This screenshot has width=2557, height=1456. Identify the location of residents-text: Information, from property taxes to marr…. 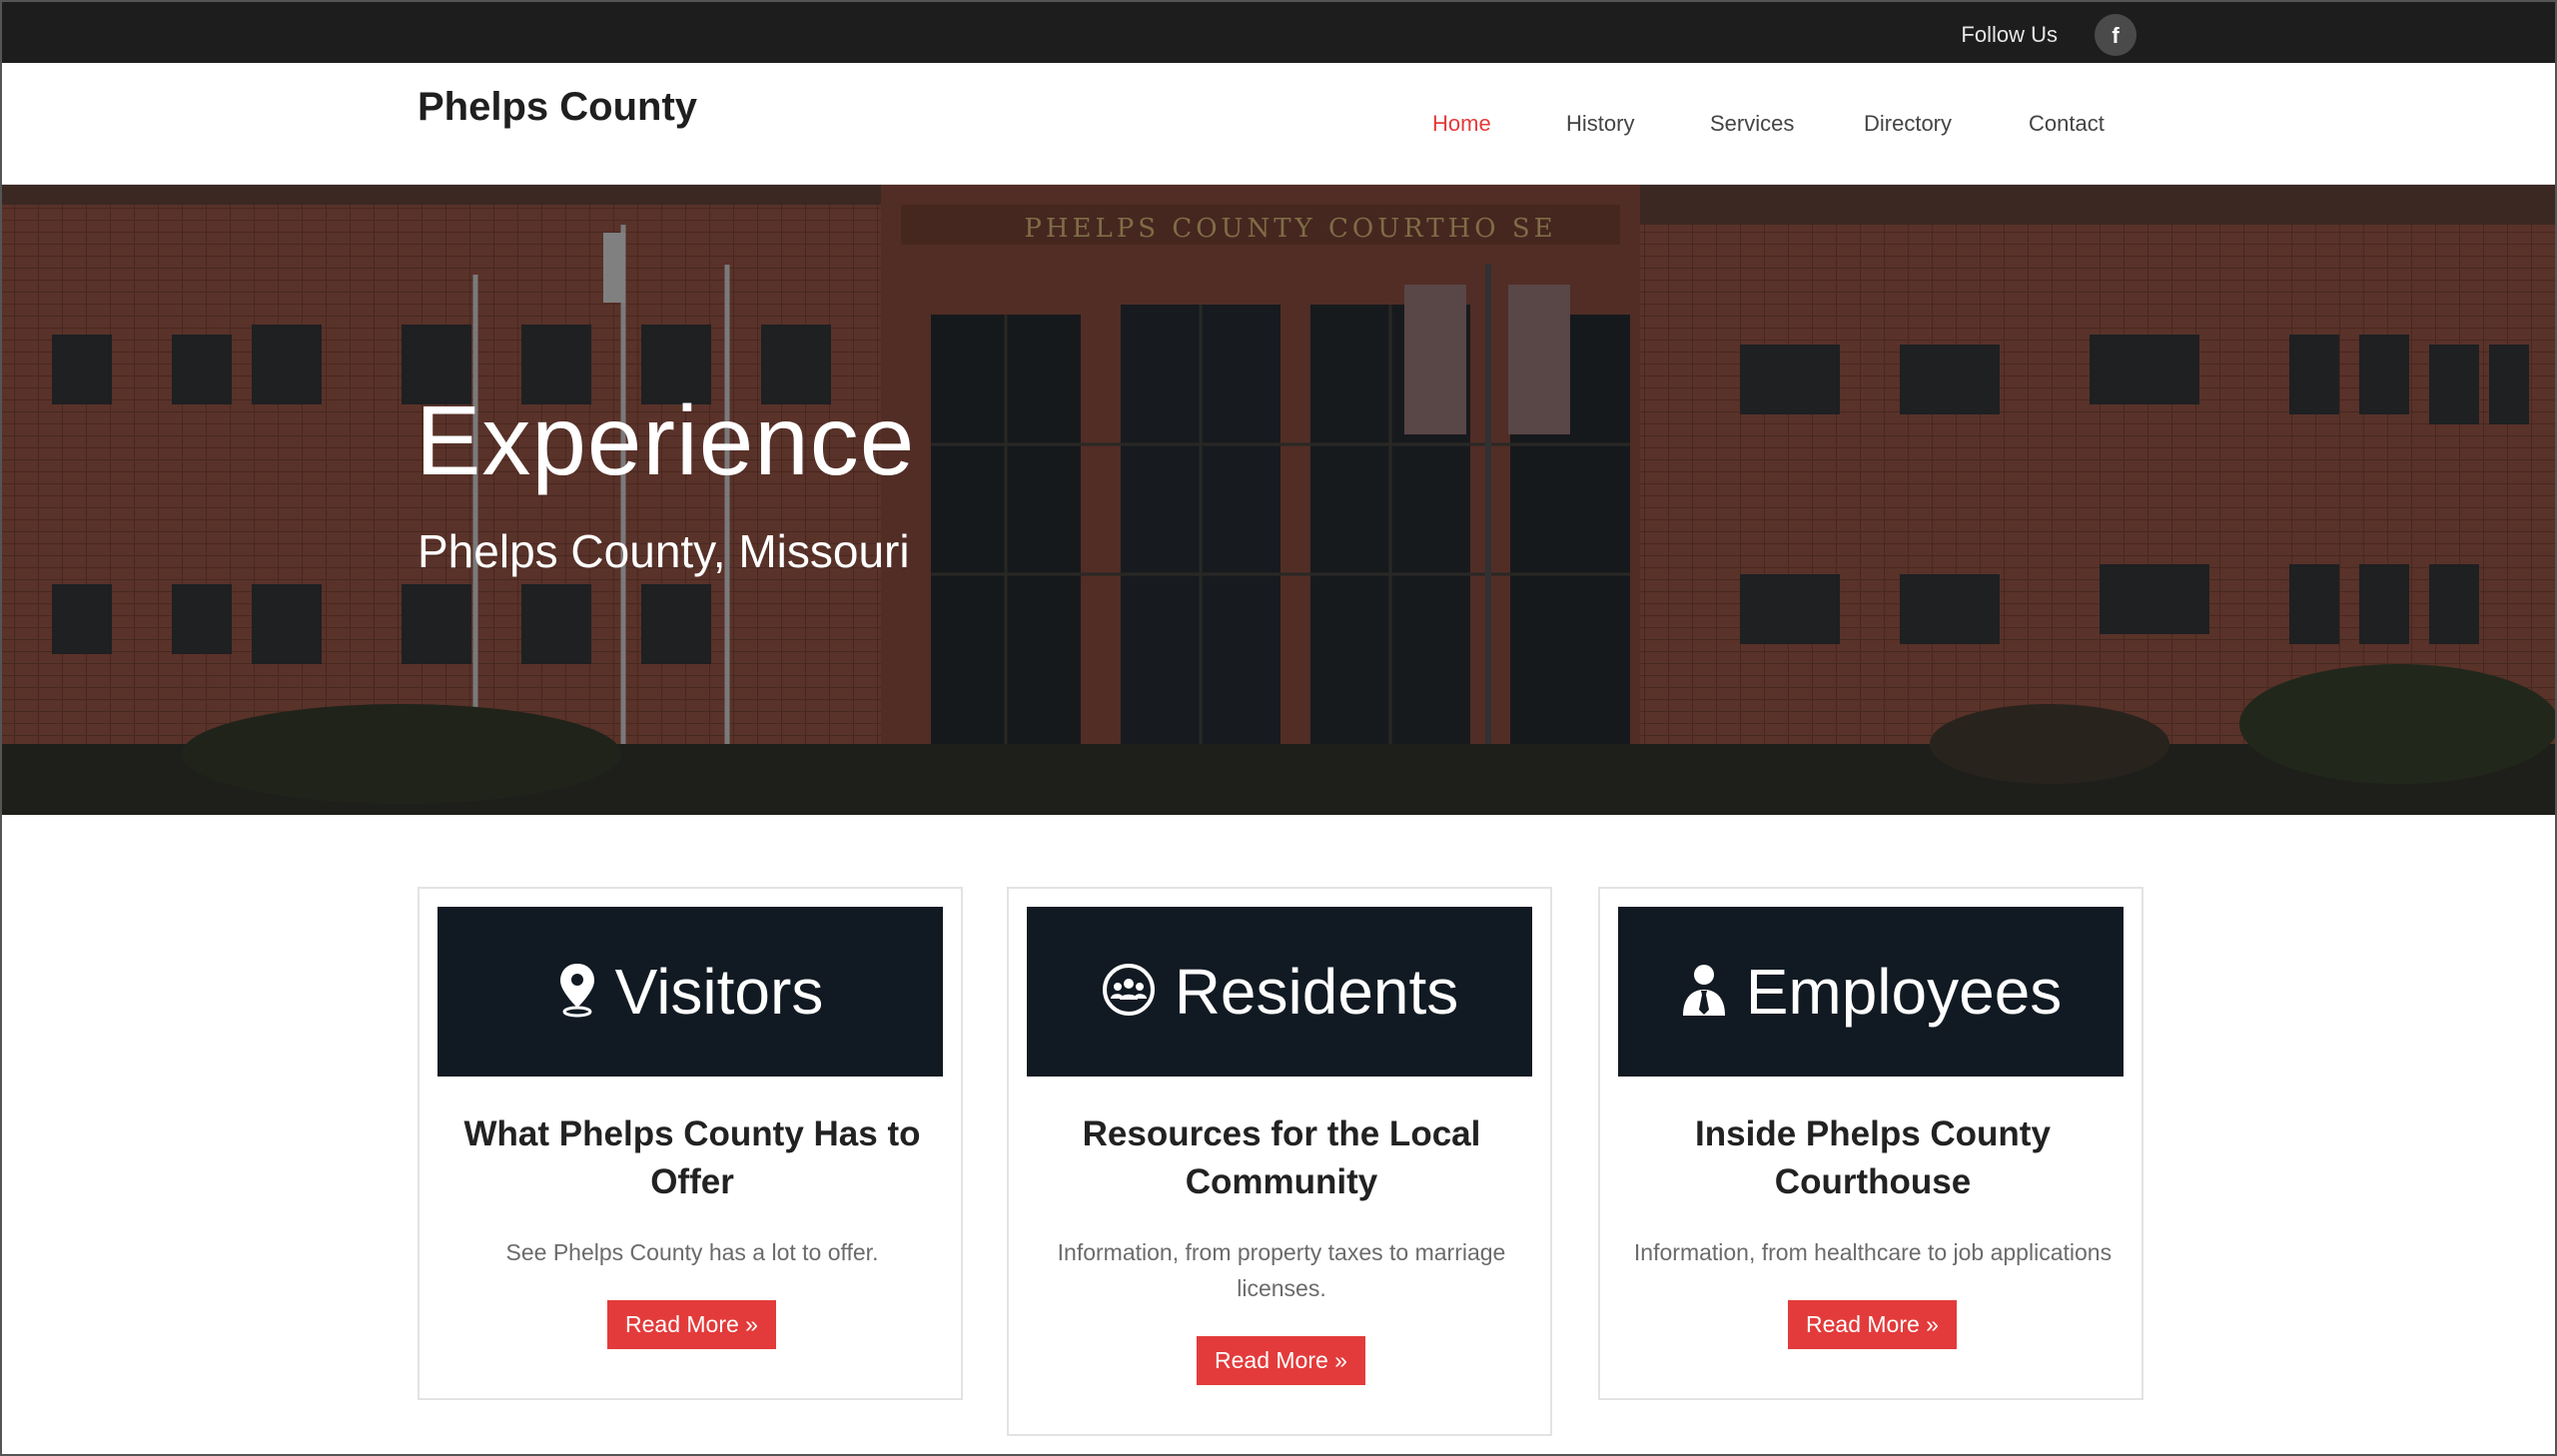
(1281, 1270).